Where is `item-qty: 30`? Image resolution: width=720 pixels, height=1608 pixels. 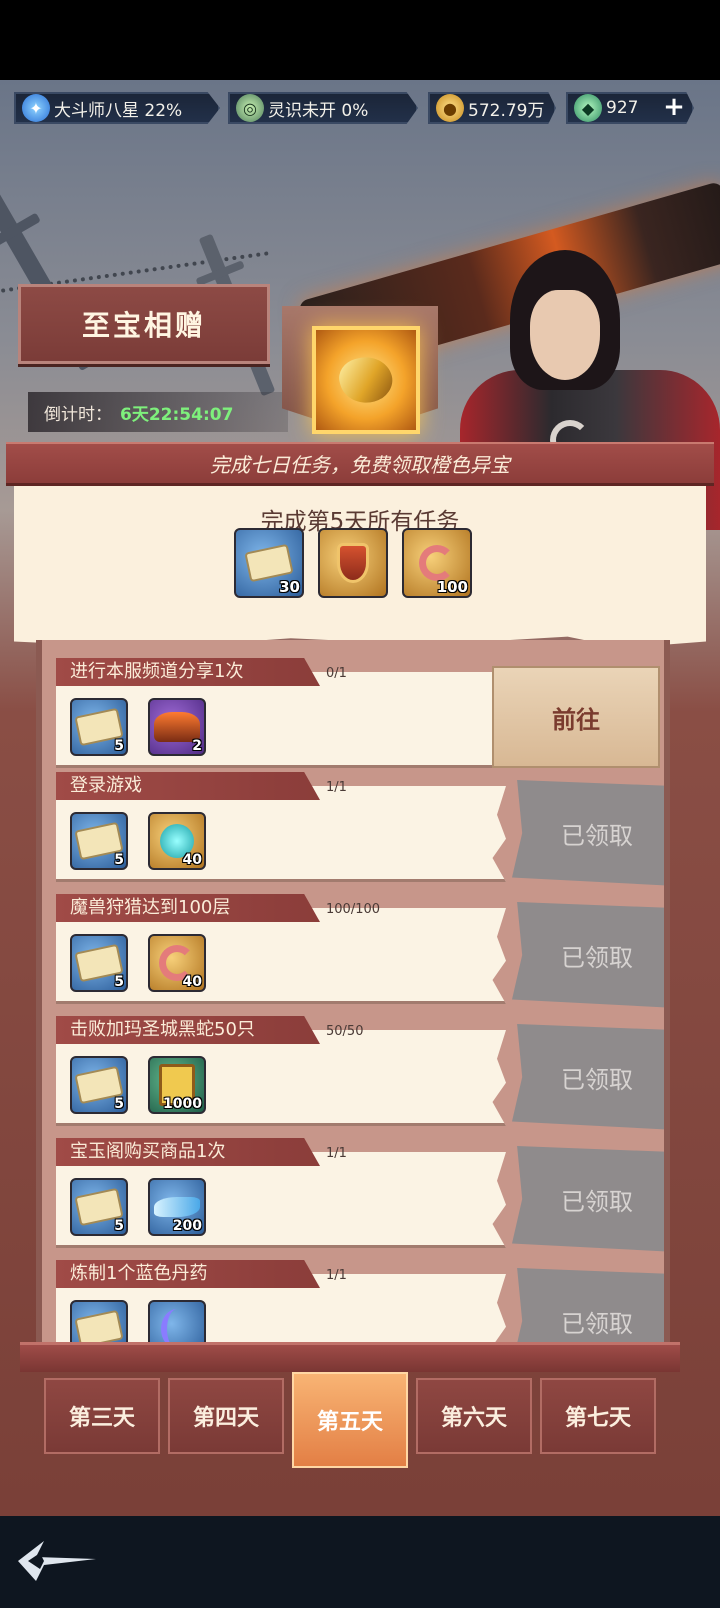
item-qty: 30 is located at coordinates (289, 587).